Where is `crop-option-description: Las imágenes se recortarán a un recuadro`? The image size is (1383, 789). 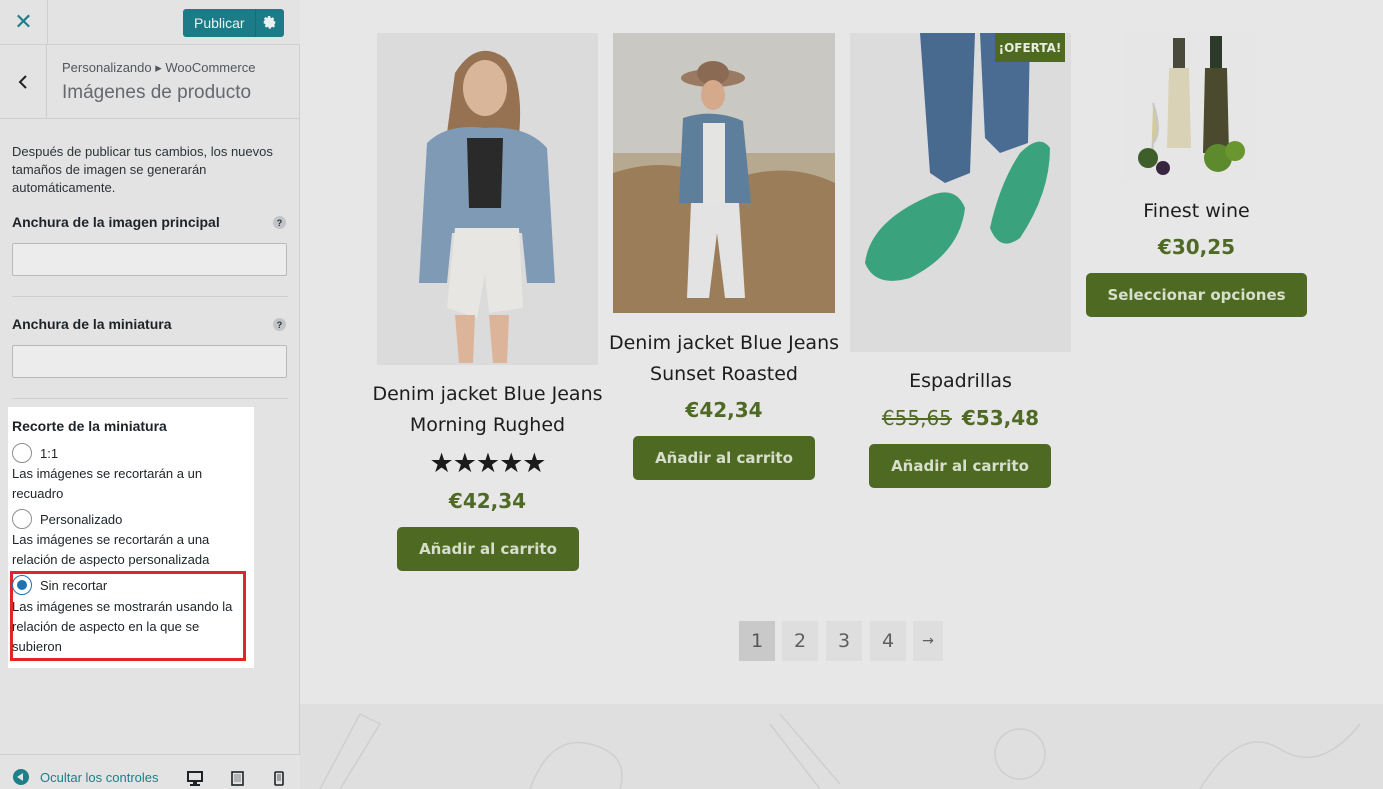 crop-option-description: Las imágenes se recortarán a un recuadro is located at coordinates (107, 483).